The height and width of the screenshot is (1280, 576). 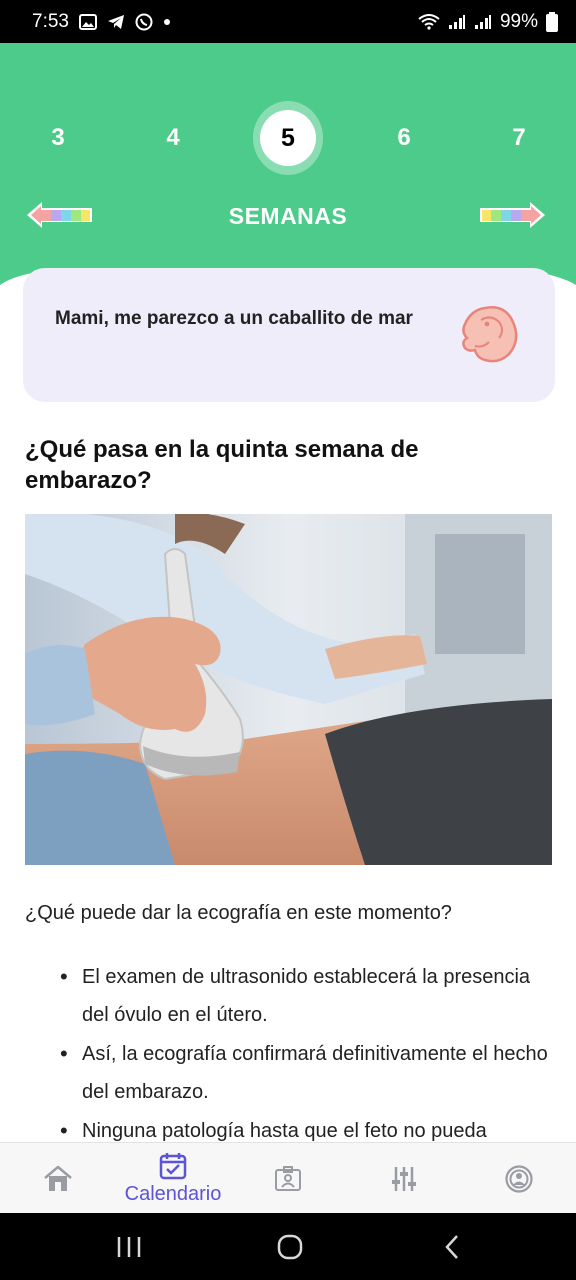 I want to click on baby-message-text: Mami, me parezco a un caballito de mar, so click(x=234, y=318).